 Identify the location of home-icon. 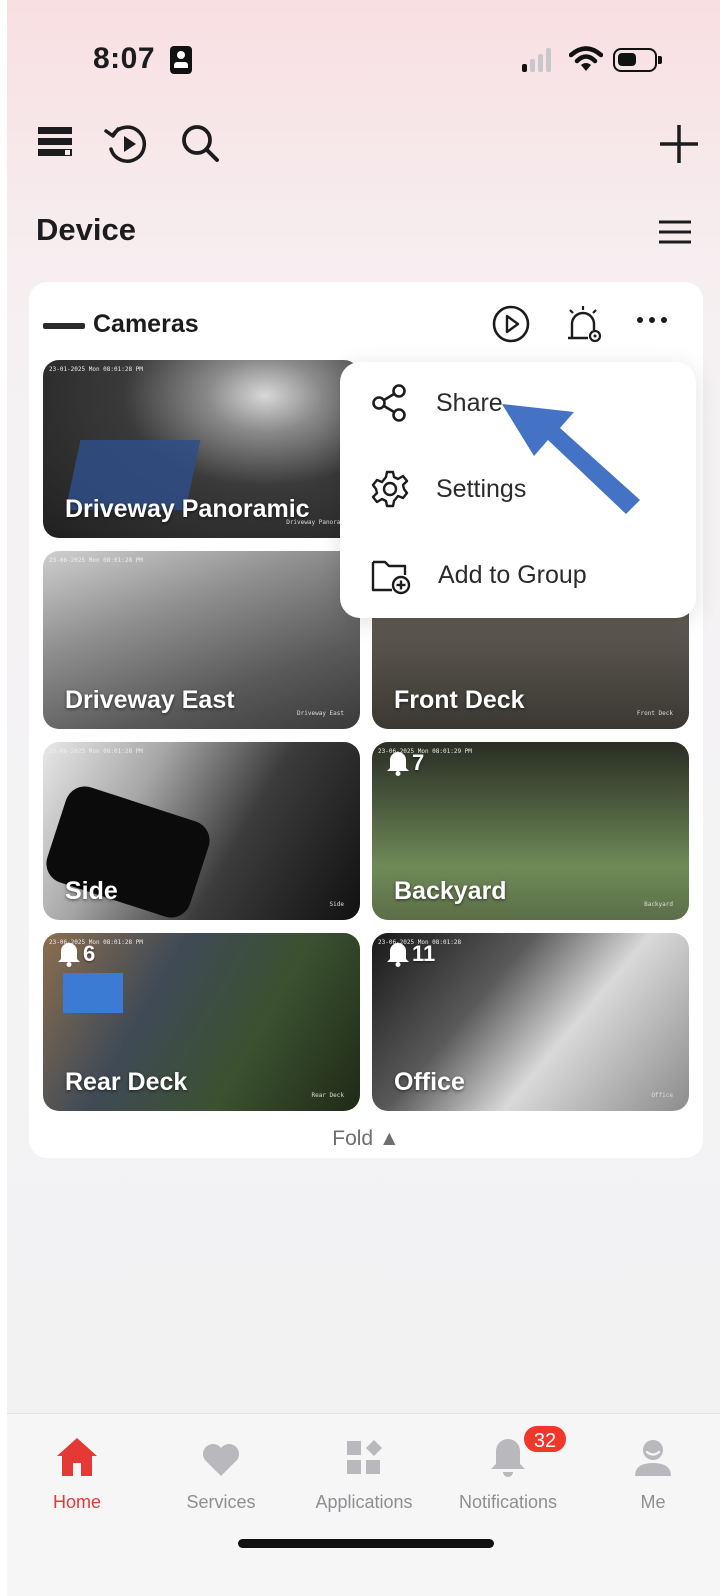
(77, 1457).